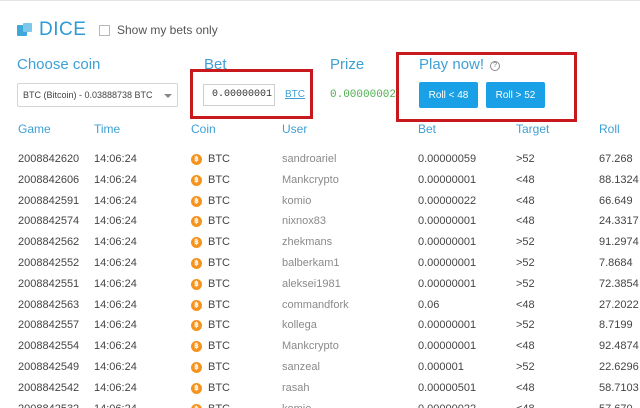 This screenshot has height=408, width=640. I want to click on choose-coin-label: Choose coin, so click(59, 64).